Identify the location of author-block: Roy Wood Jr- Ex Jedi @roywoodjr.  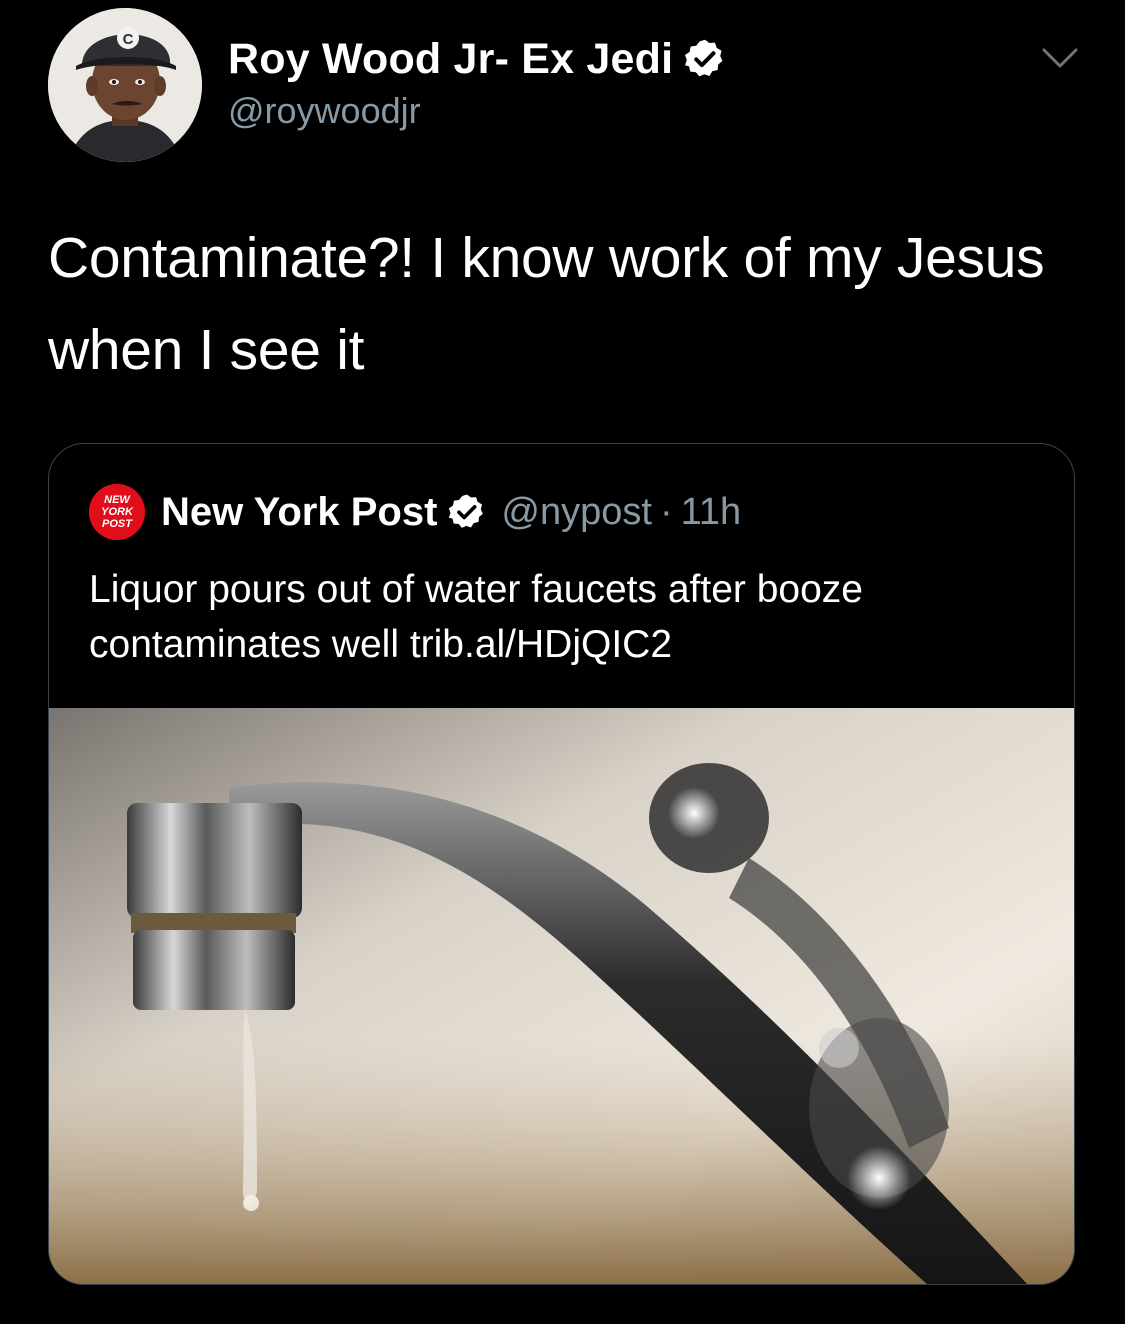
(477, 81).